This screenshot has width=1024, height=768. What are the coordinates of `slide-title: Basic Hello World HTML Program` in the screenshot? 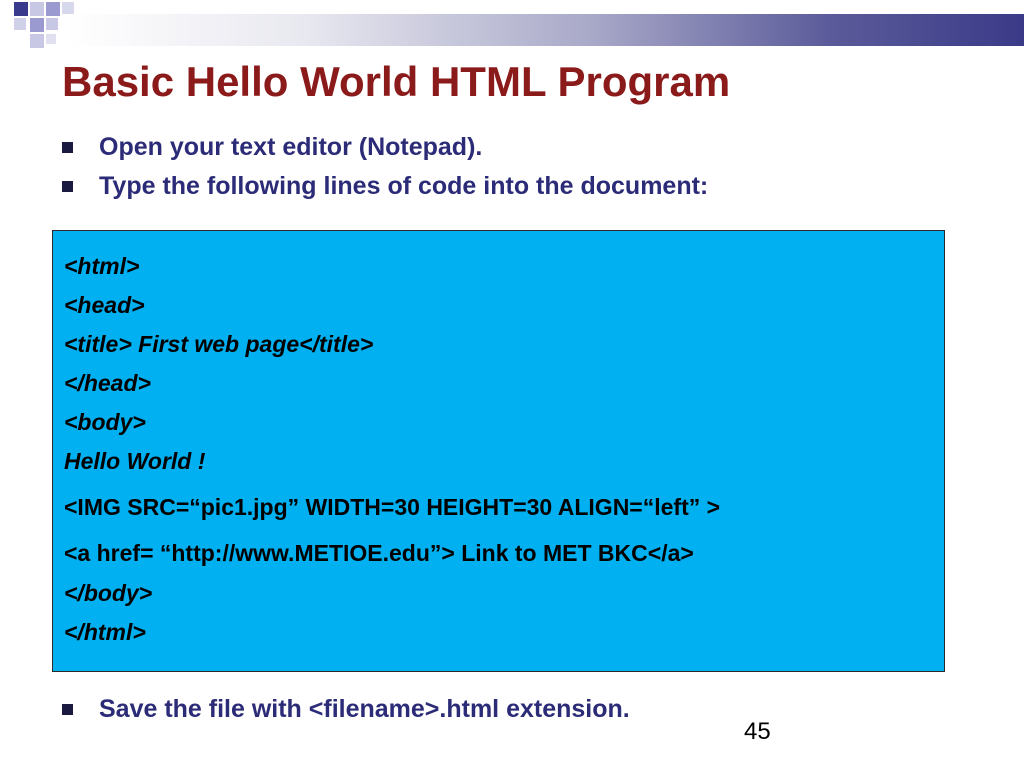 It's located at (396, 81).